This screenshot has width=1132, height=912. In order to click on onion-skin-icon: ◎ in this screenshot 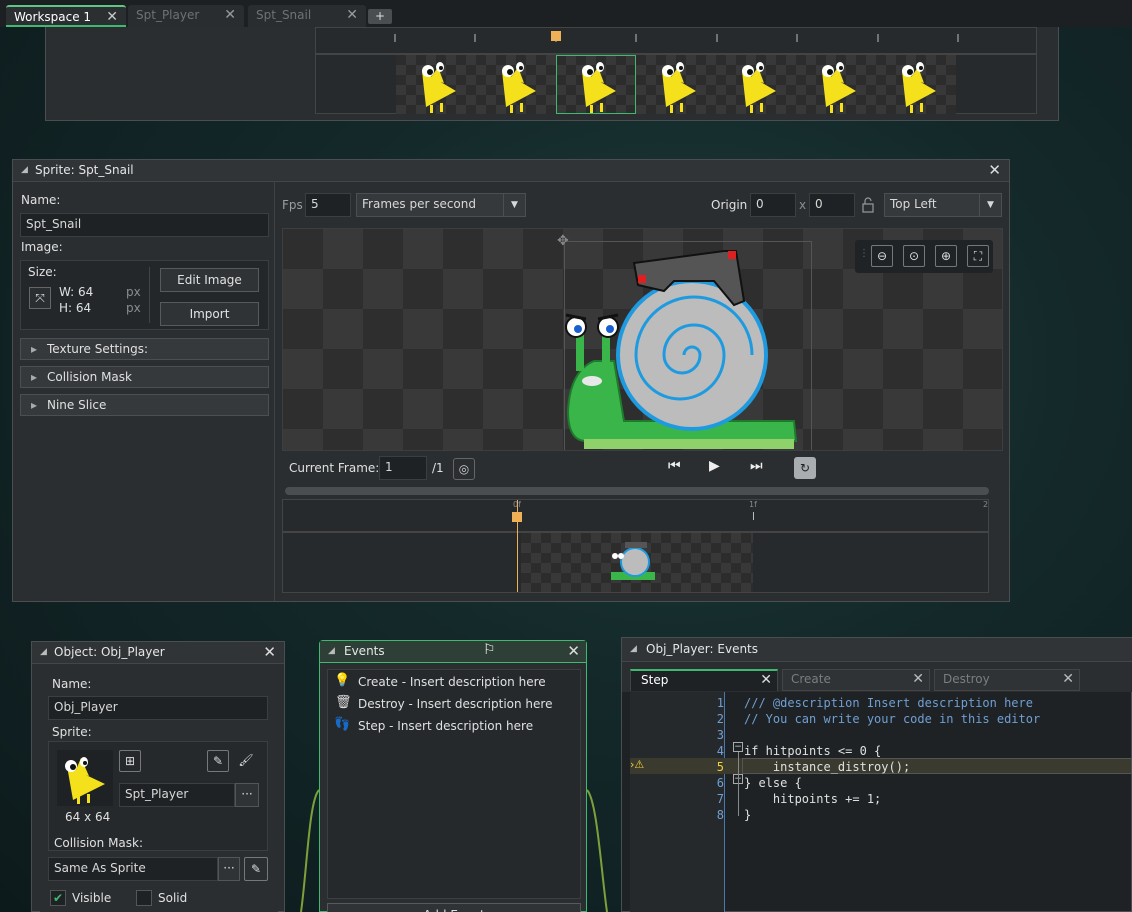, I will do `click(464, 469)`.